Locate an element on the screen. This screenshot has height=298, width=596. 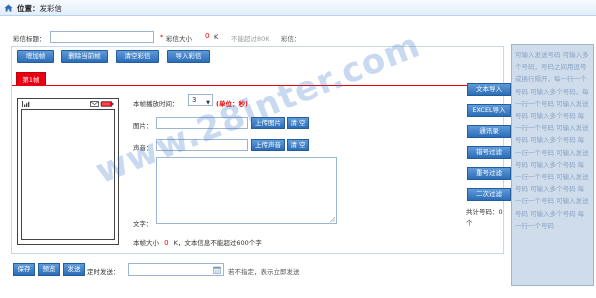
excel-import-button: EXCEL导入 is located at coordinates (489, 110).